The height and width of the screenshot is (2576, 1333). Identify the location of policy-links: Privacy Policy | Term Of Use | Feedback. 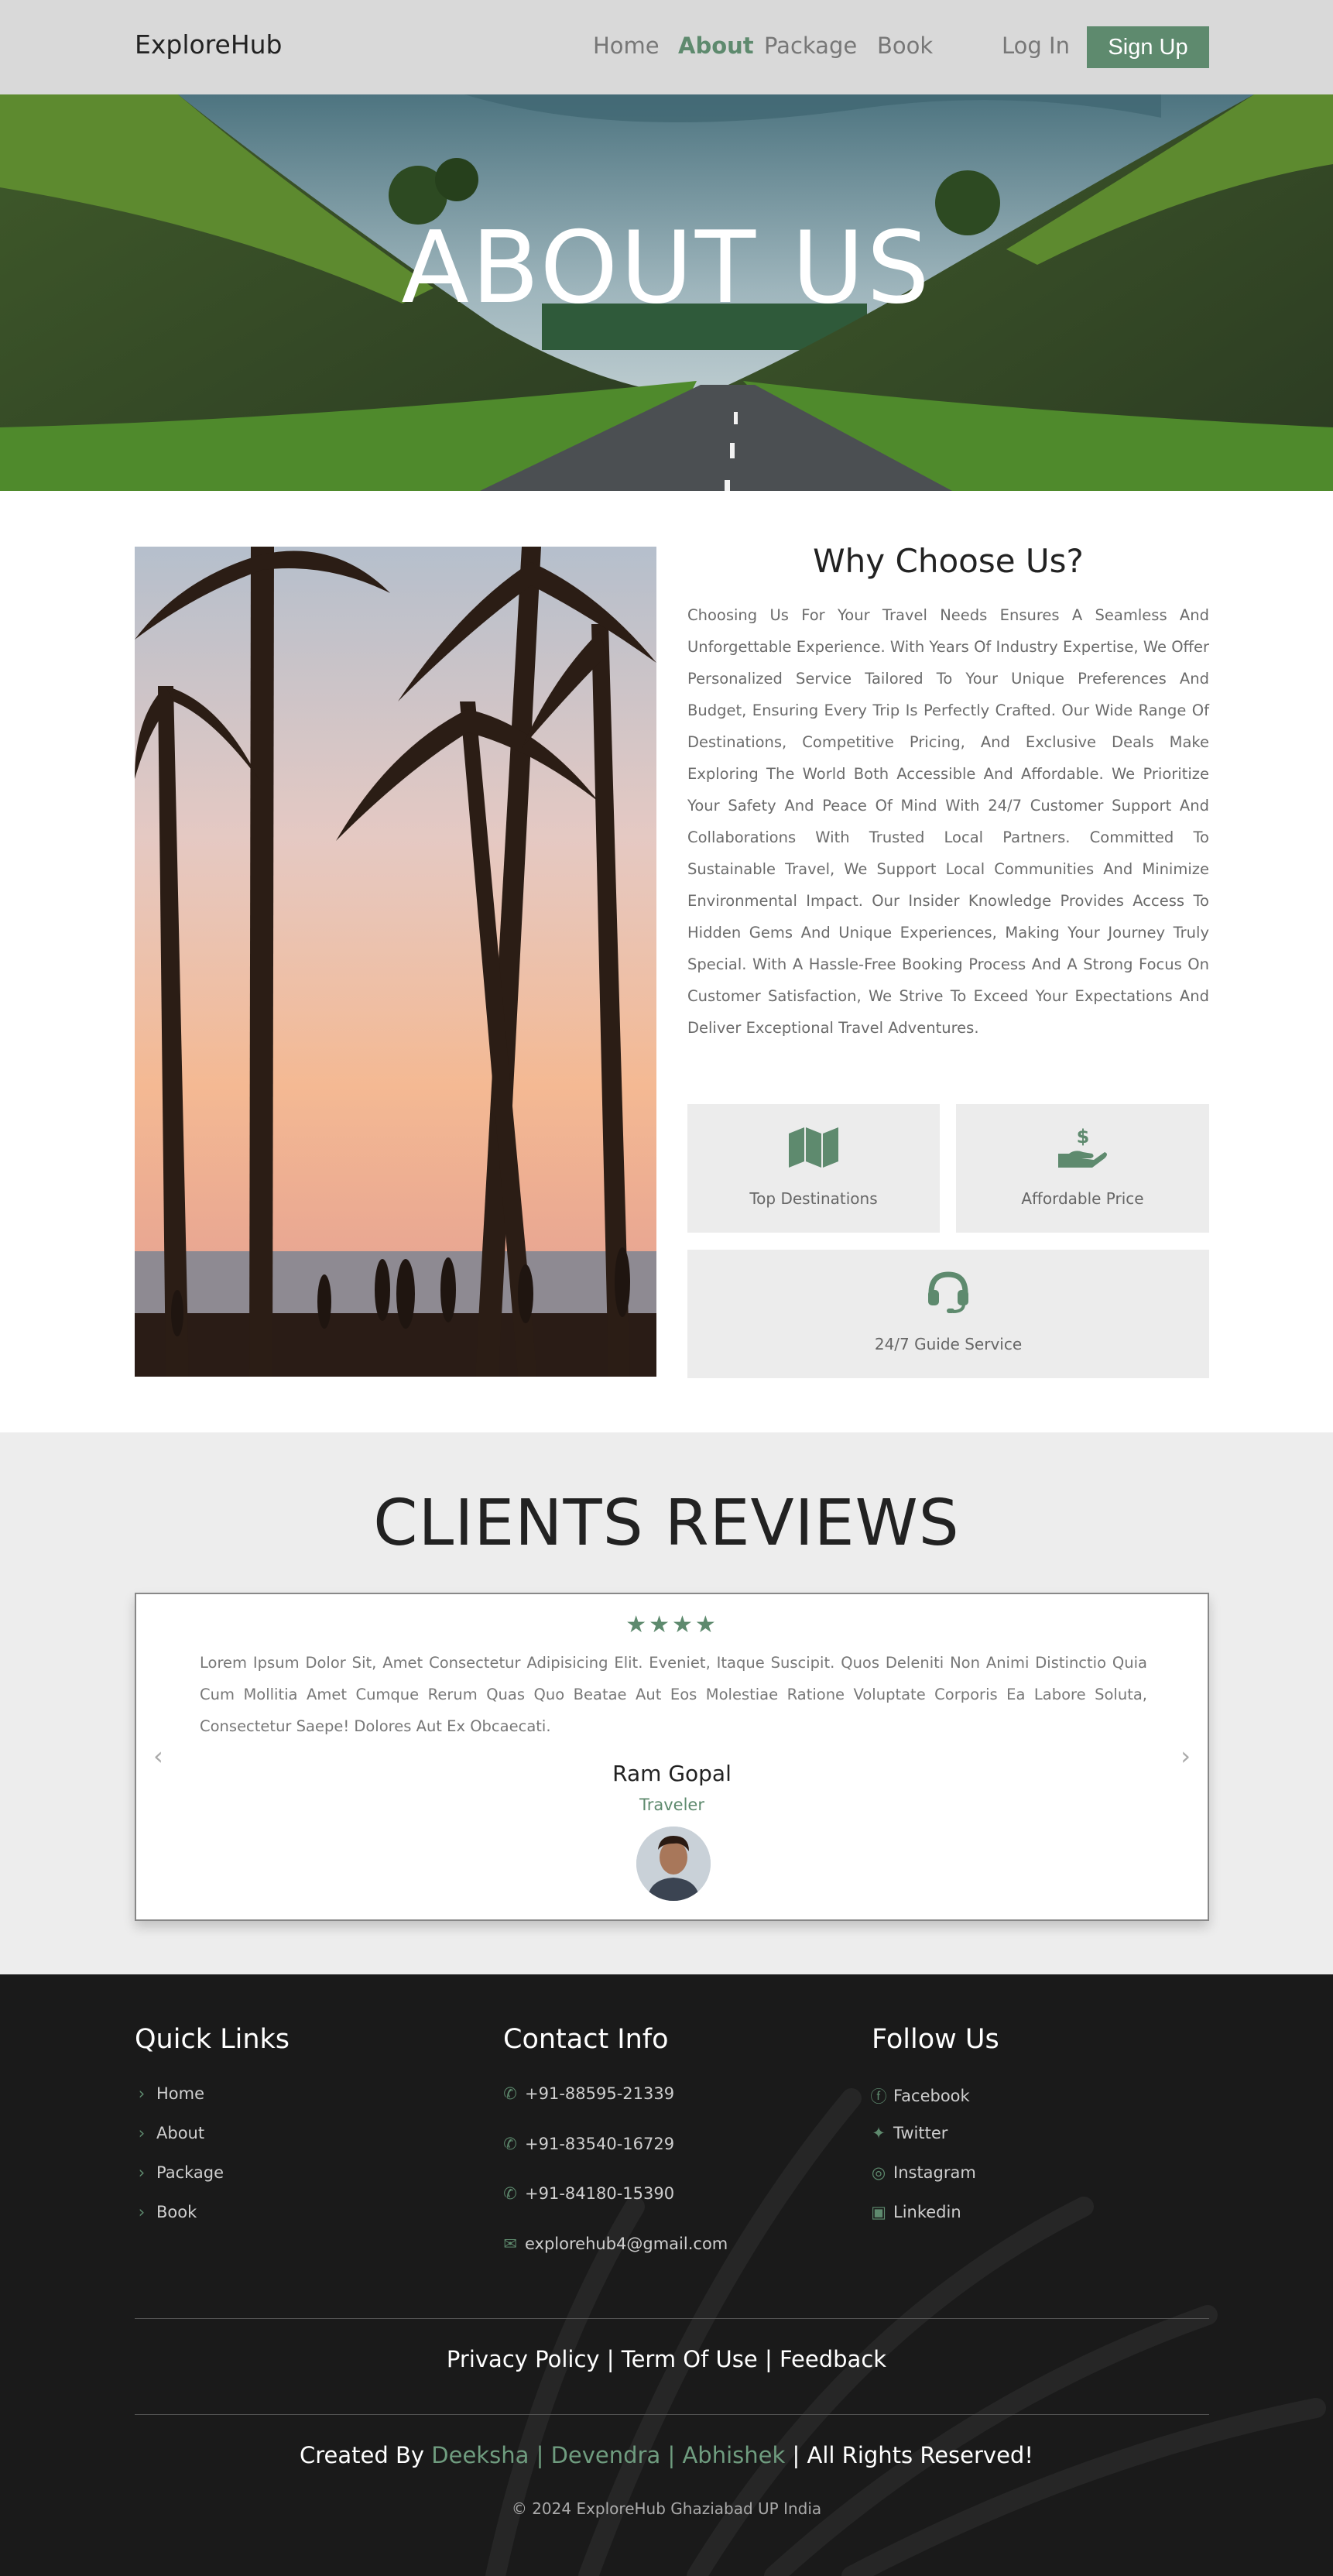
(666, 2359).